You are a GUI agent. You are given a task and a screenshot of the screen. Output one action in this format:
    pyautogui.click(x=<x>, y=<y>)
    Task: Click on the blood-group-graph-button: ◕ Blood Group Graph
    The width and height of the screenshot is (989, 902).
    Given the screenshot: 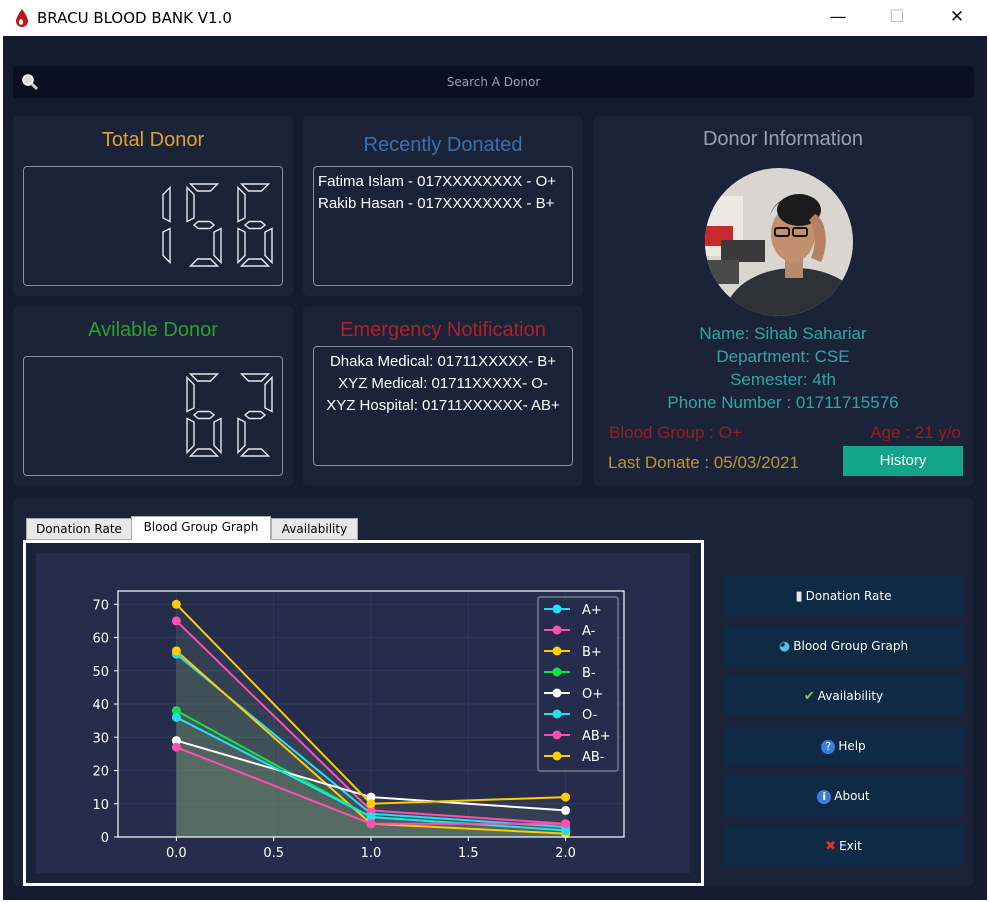 What is the action you would take?
    pyautogui.click(x=843, y=646)
    